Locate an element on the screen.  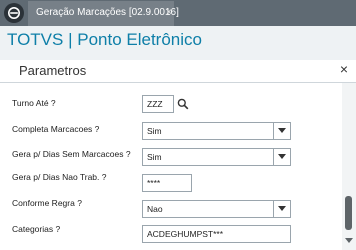
search-icon is located at coordinates (183, 106).